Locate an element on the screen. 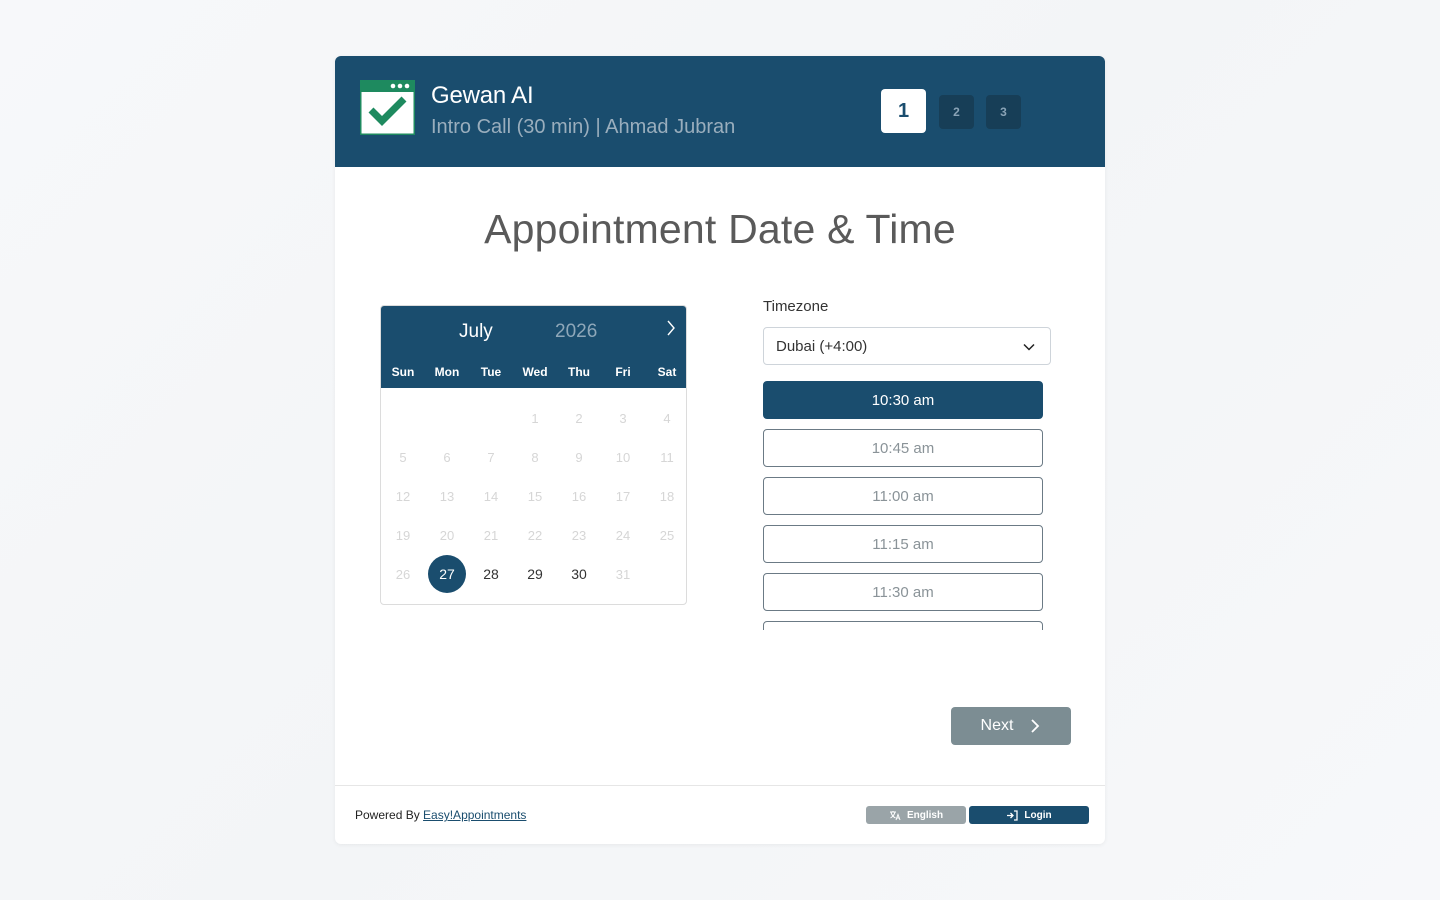  page-title: Appointment Date & Time is located at coordinates (720, 229).